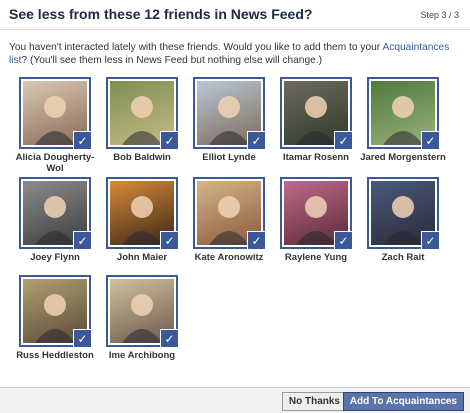  Describe the element at coordinates (229, 257) in the screenshot. I see `friend-name: Kate Aronowitz` at that location.